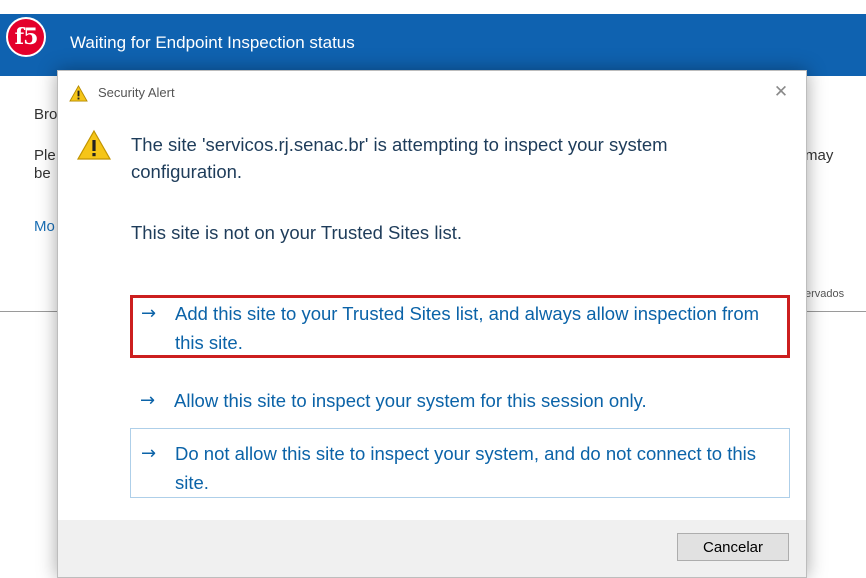  What do you see at coordinates (432, 92) in the screenshot?
I see `dialog-titlebar: Security Alert ✕` at bounding box center [432, 92].